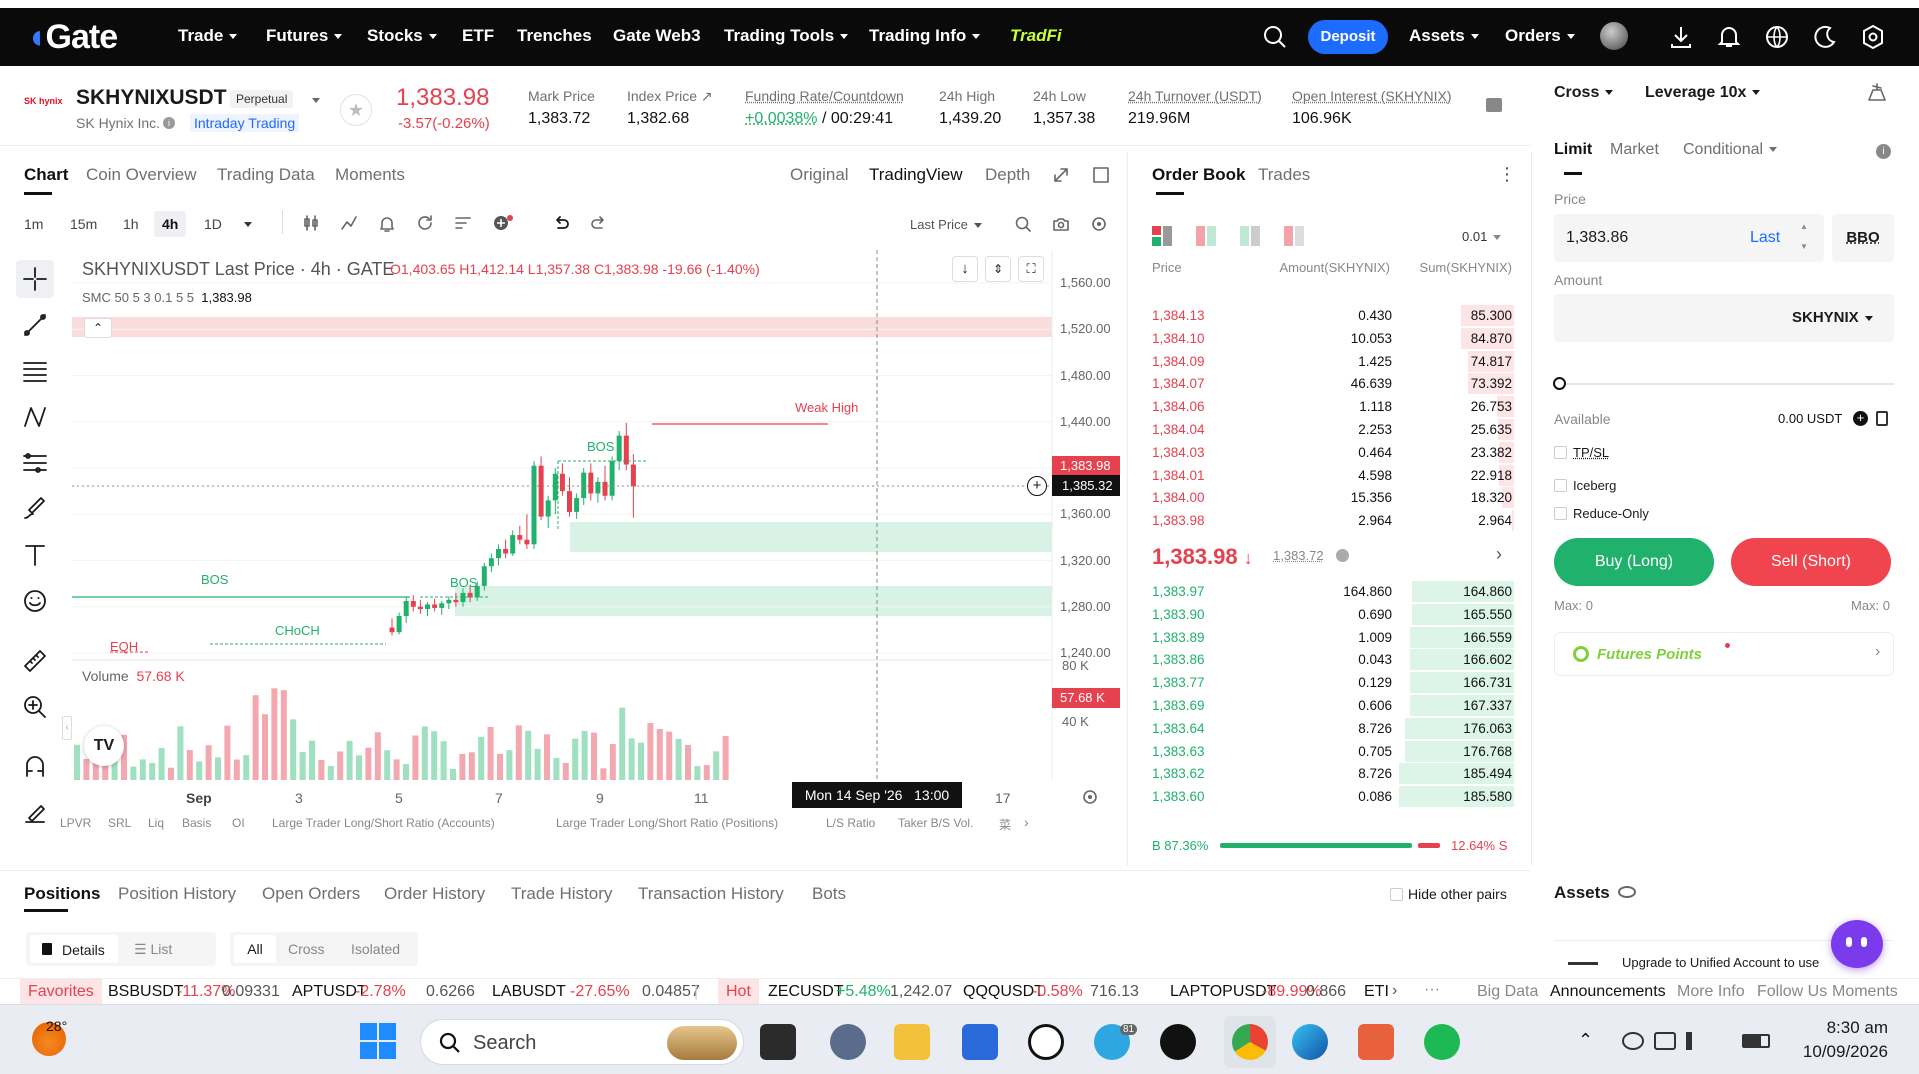 Image resolution: width=1919 pixels, height=1074 pixels. I want to click on amount-slider-handle, so click(1559, 383).